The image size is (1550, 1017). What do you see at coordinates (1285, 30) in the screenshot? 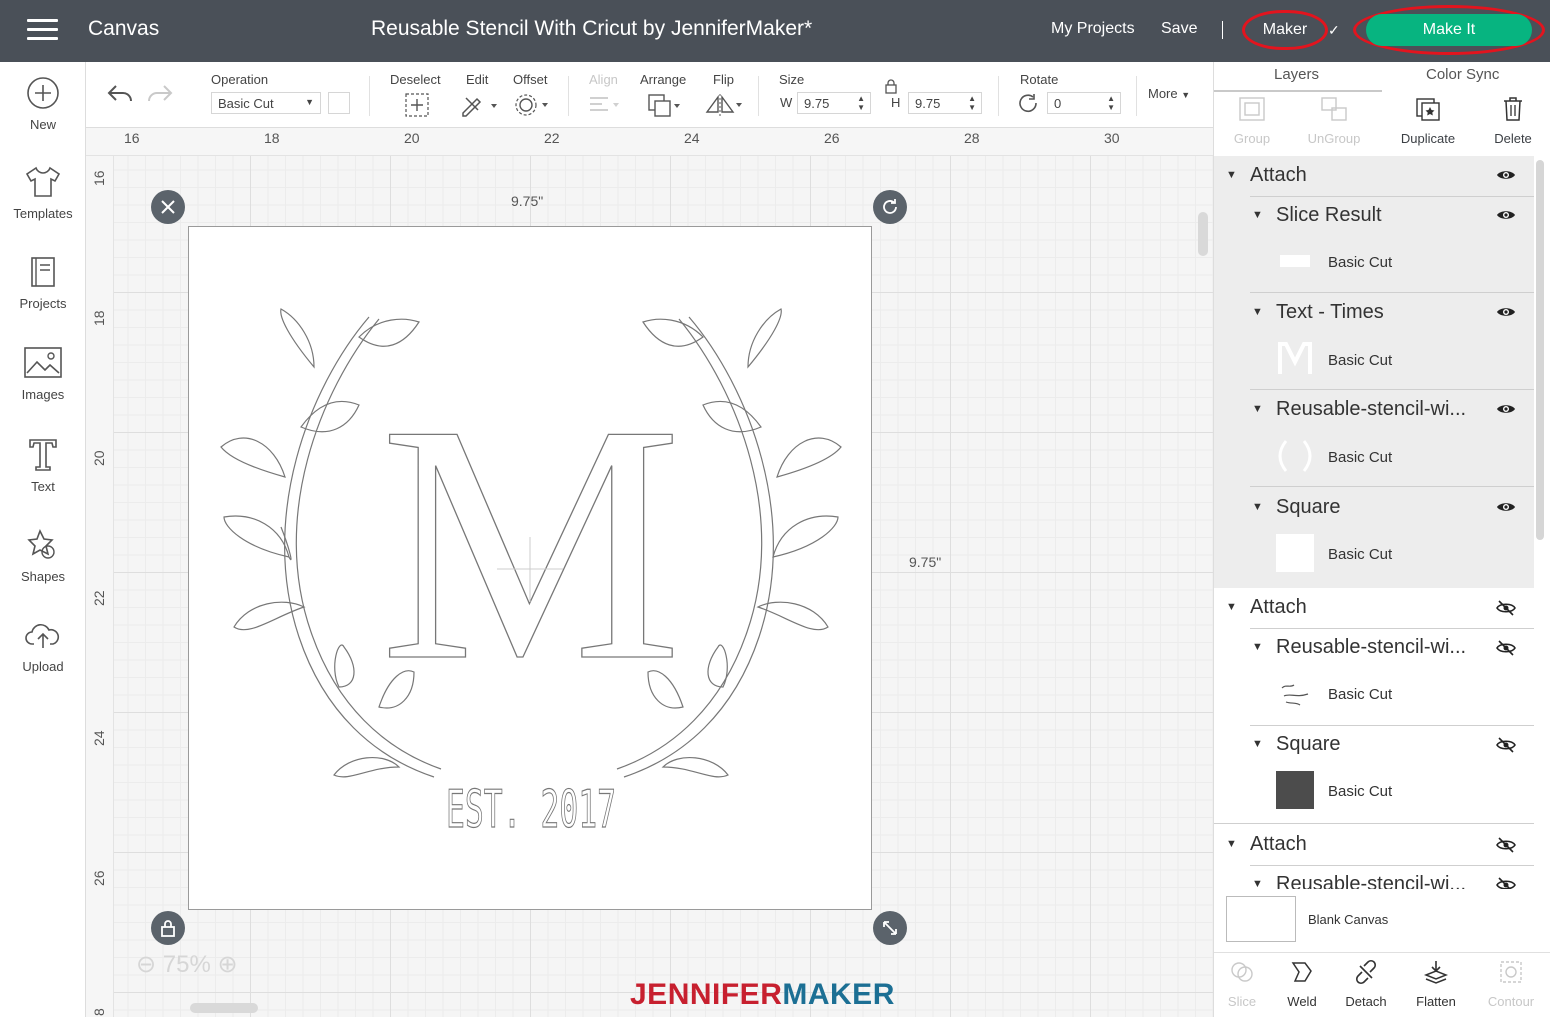
I see `machine-select-button: Maker` at bounding box center [1285, 30].